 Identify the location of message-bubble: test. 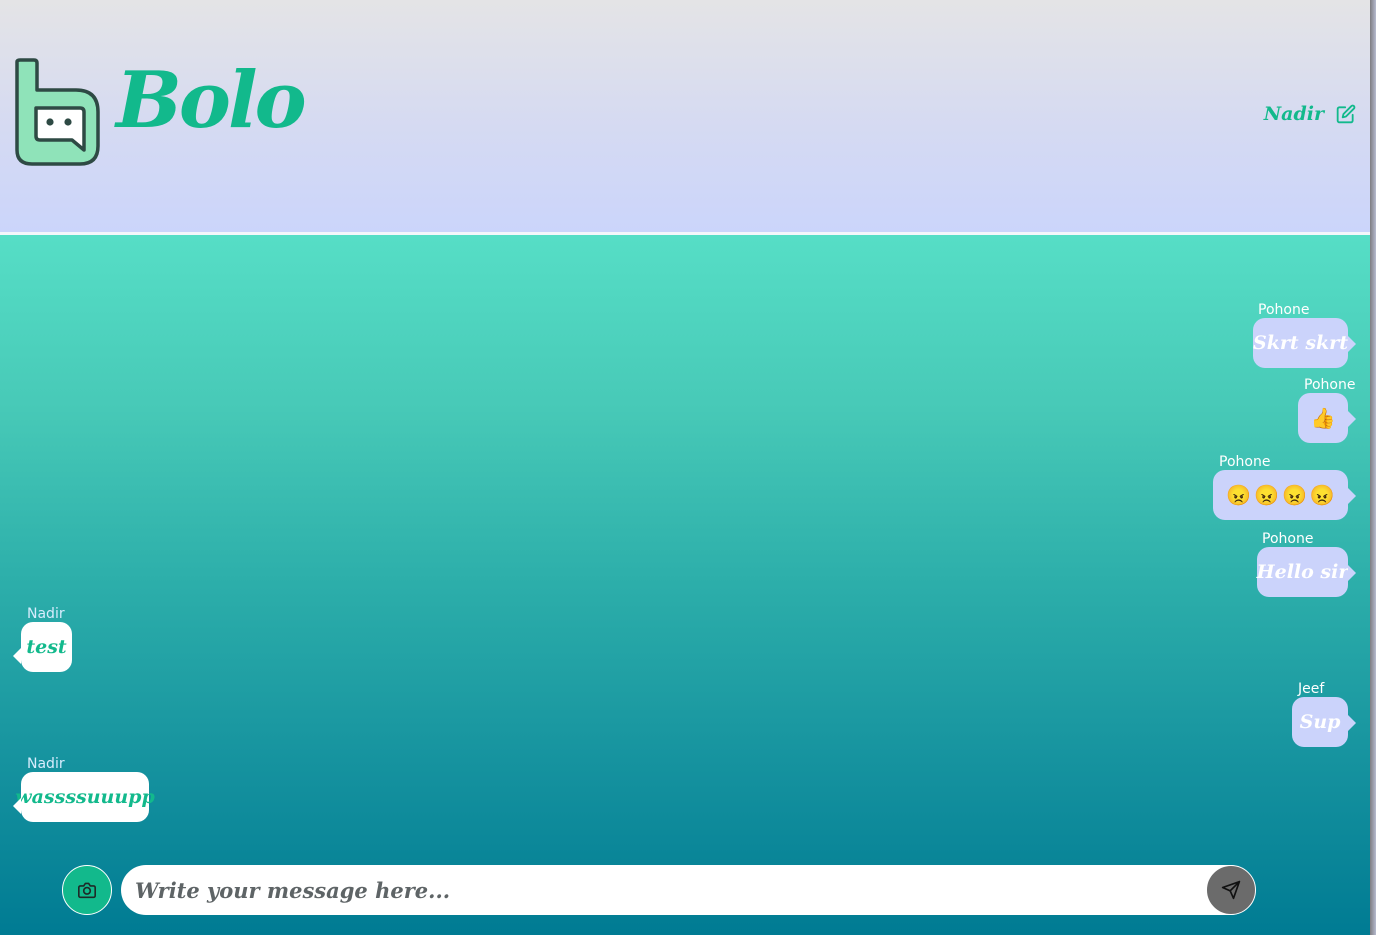
(46, 647).